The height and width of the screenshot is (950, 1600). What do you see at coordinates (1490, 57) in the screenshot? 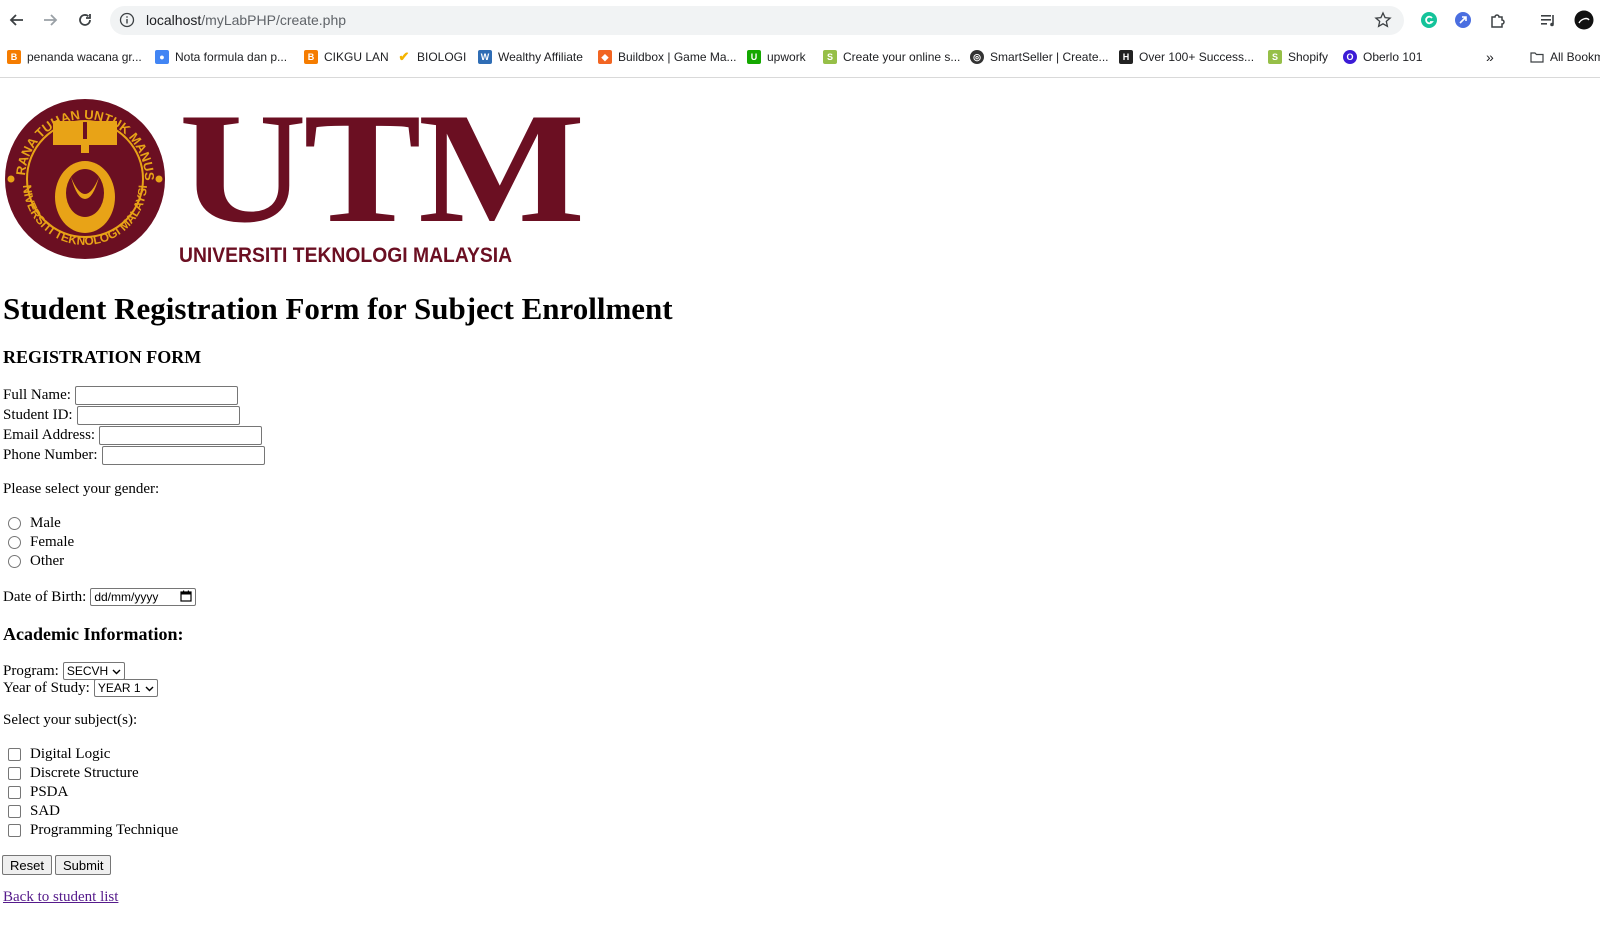
I see `more-bookmarks-chevron-icon: »` at bounding box center [1490, 57].